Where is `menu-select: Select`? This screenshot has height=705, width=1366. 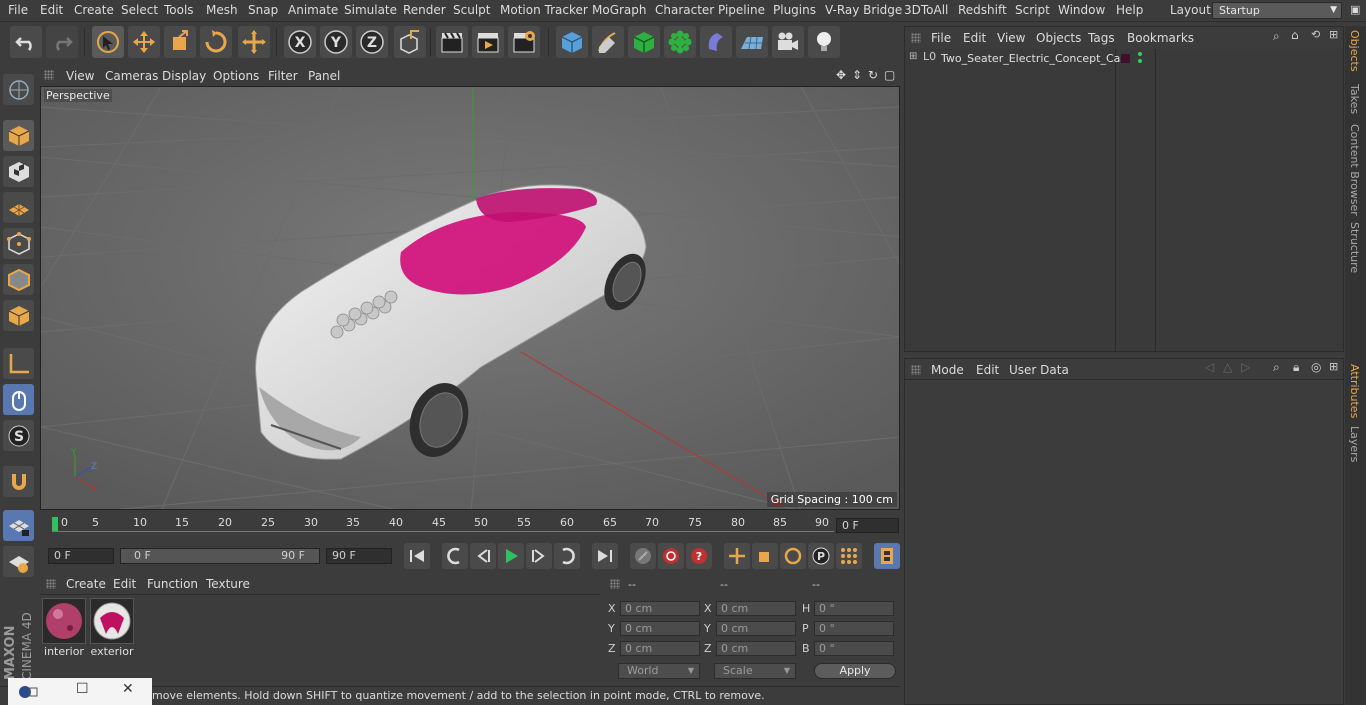
menu-select: Select is located at coordinates (139, 10).